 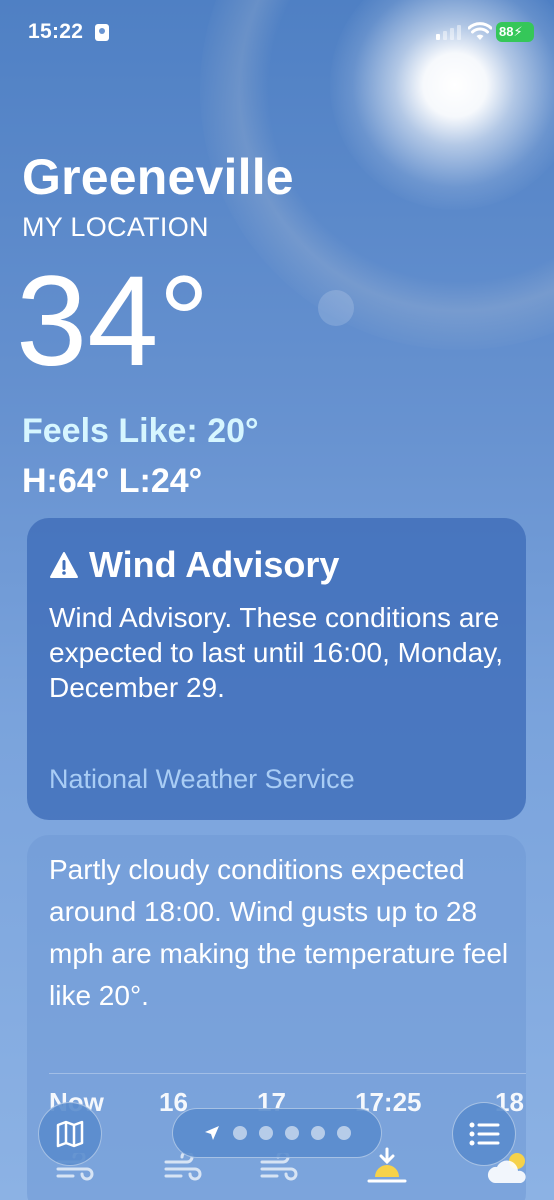 I want to click on map-button, so click(x=70, y=1134).